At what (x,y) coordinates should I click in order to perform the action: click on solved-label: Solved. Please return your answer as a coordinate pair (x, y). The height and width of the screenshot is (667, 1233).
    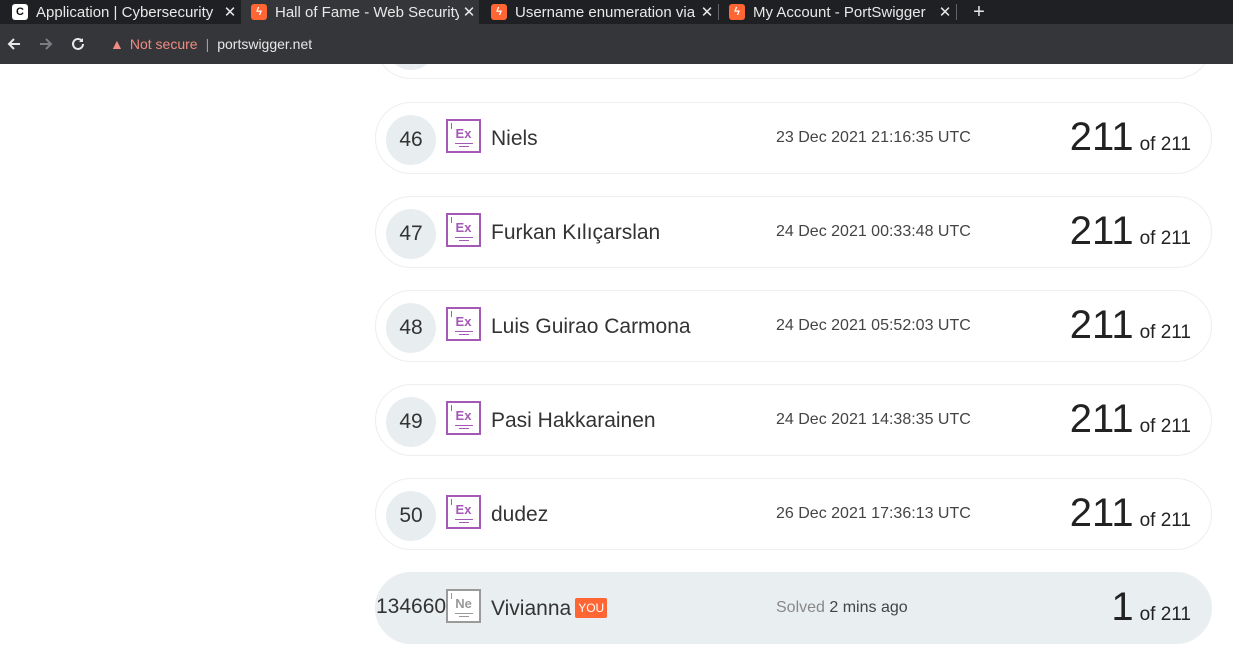
    Looking at the image, I should click on (800, 607).